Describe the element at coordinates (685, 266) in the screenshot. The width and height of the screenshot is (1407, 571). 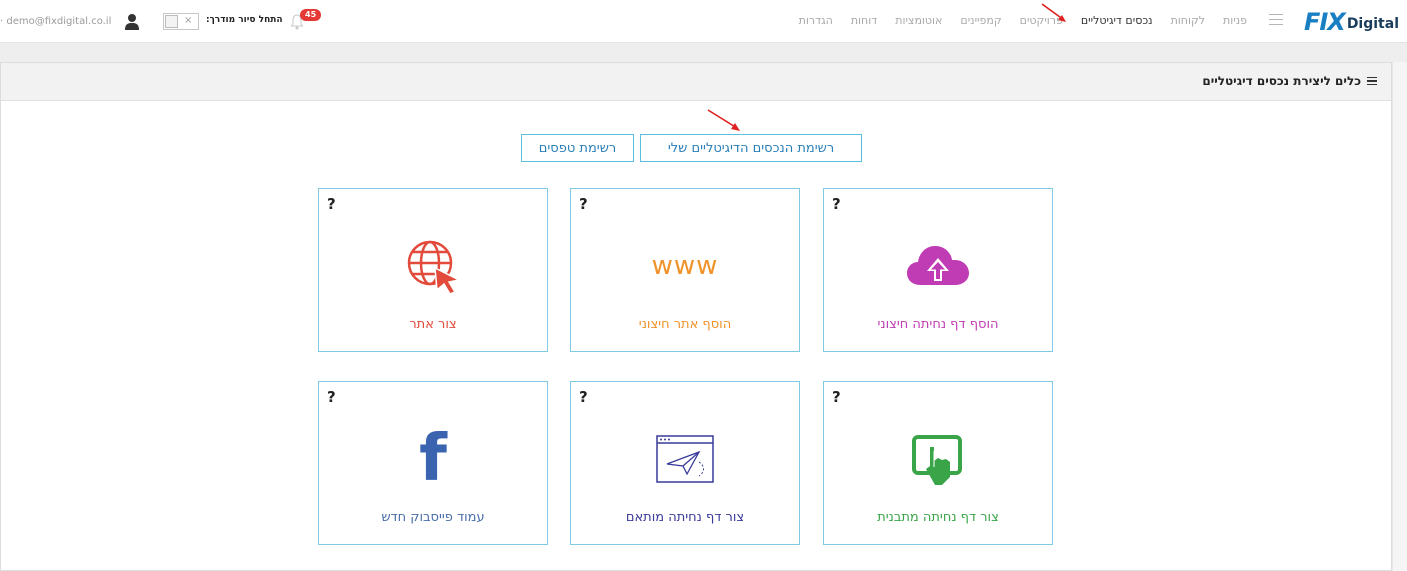
I see `www-icon: www` at that location.